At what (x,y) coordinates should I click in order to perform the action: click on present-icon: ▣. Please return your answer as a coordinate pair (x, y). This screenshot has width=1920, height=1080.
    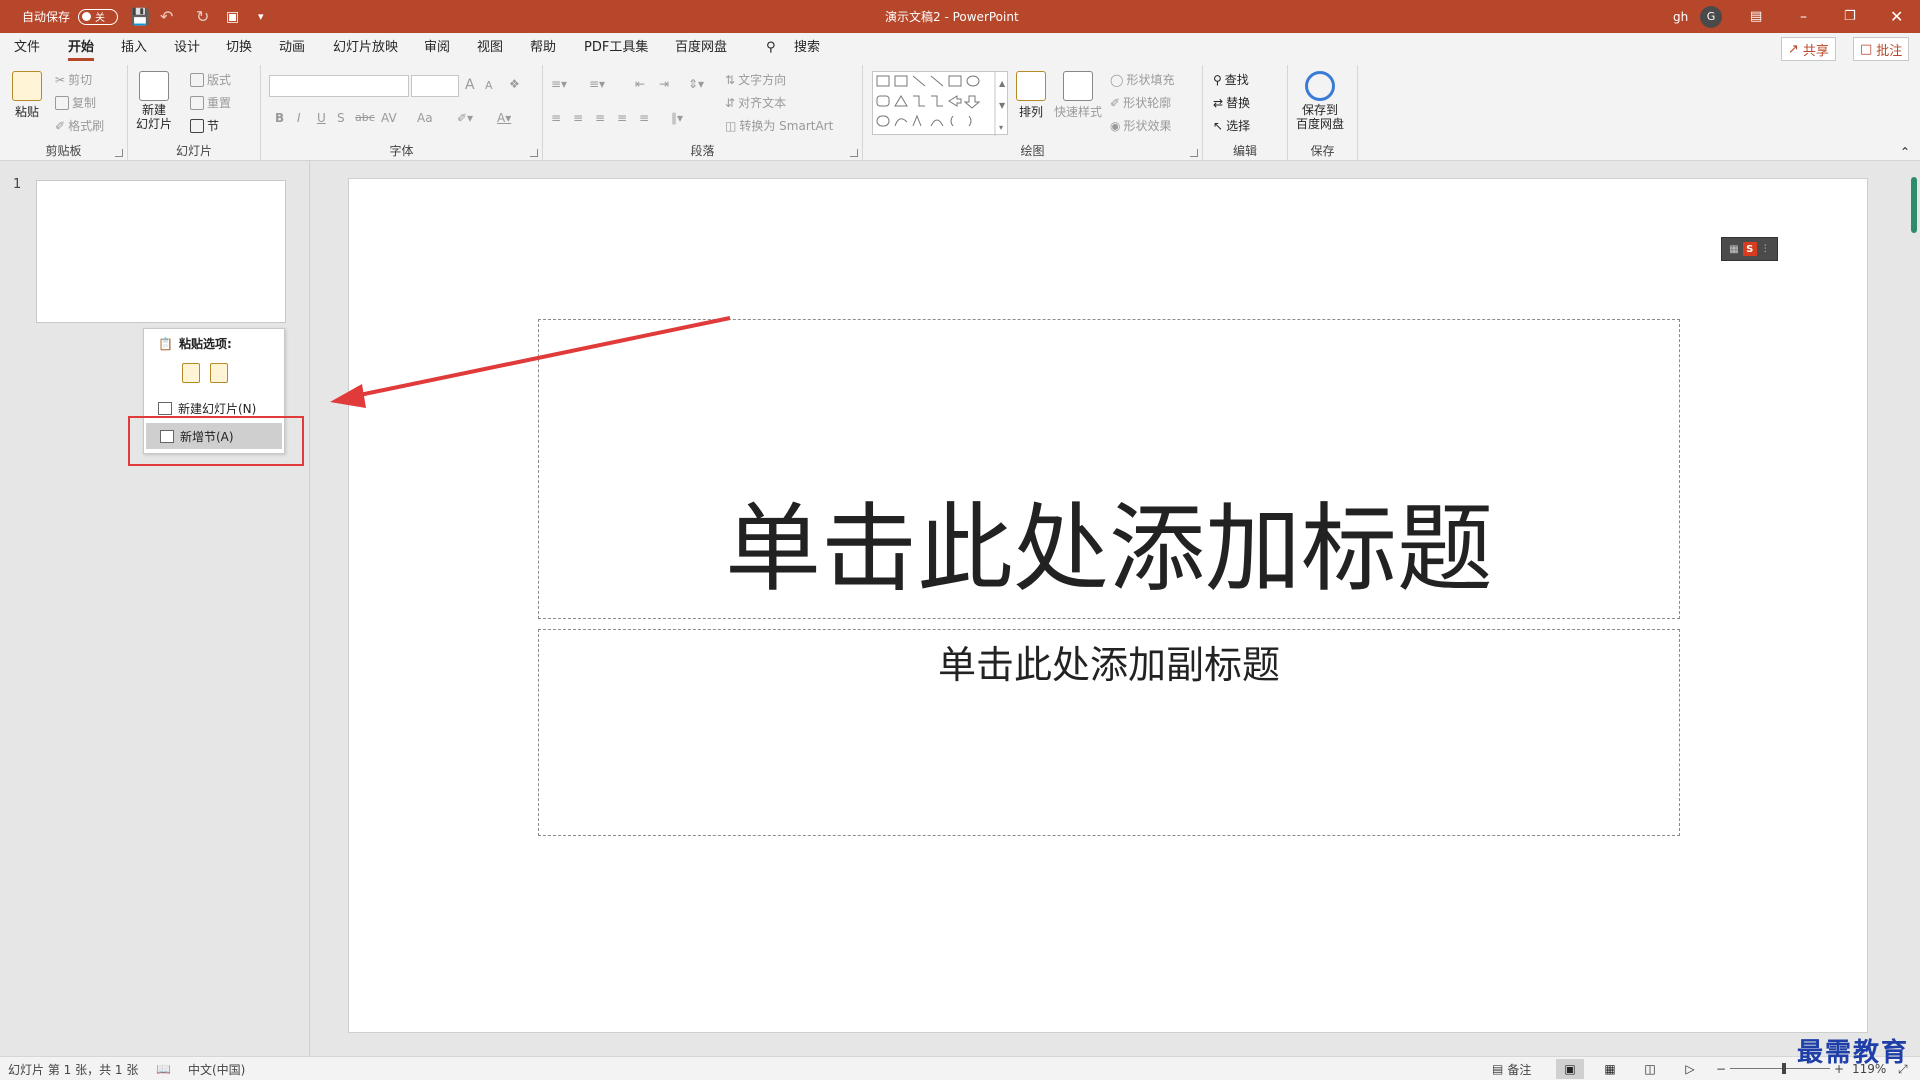
    Looking at the image, I should click on (232, 16).